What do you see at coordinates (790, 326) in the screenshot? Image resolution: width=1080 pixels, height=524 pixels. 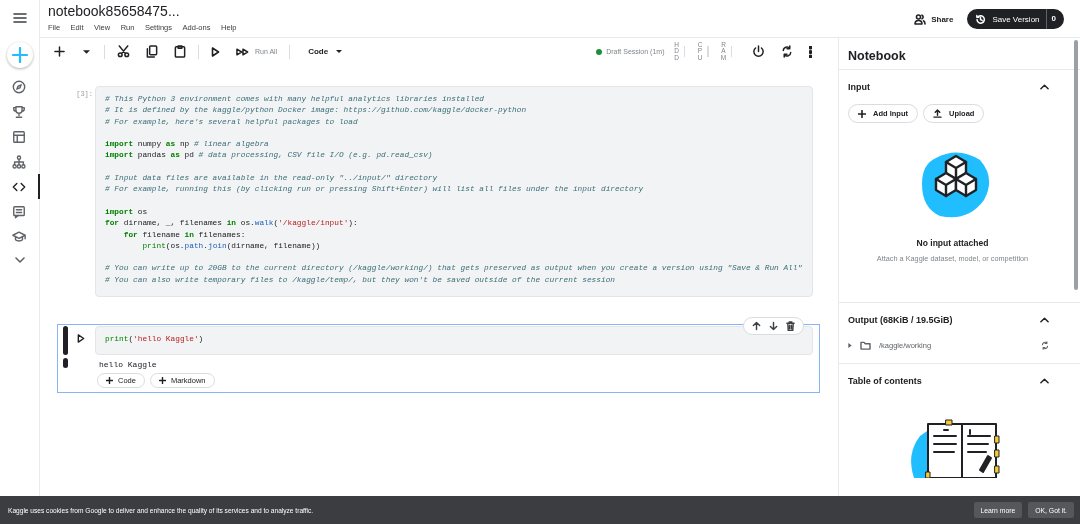 I see `trash-icon` at bounding box center [790, 326].